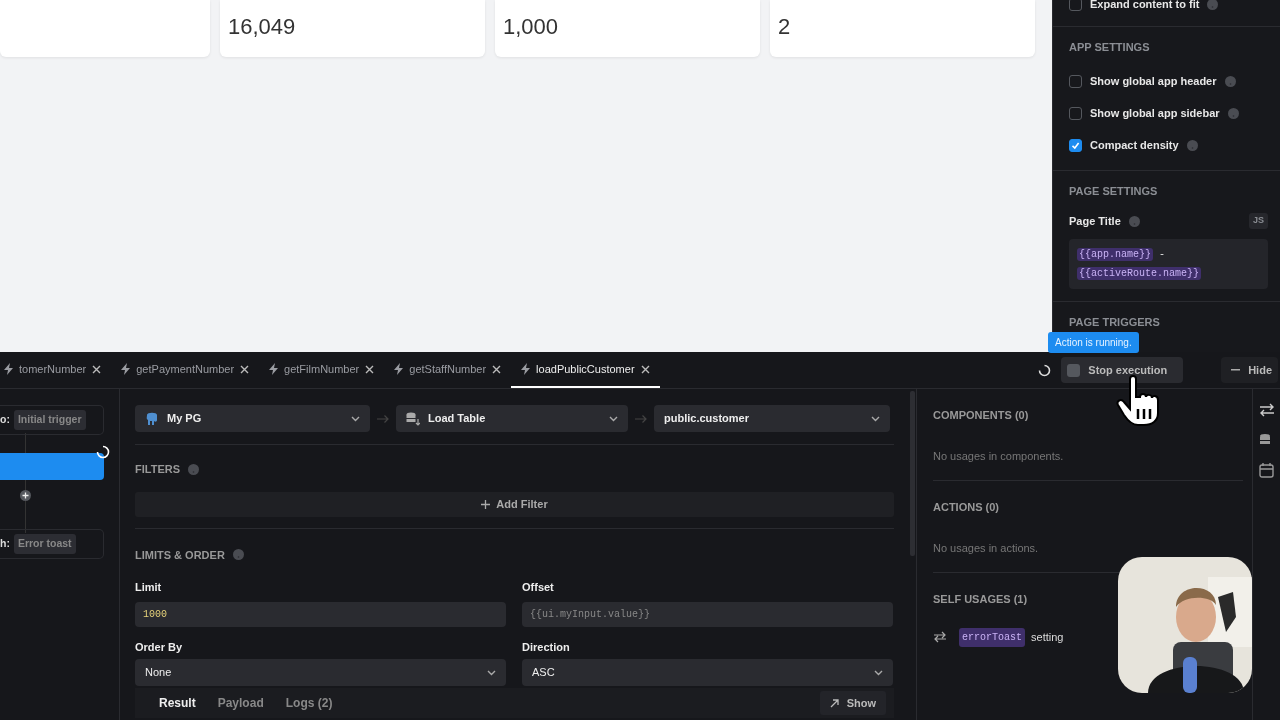 The width and height of the screenshot is (1280, 720). What do you see at coordinates (981, 599) in the screenshot?
I see `section-title: SELF USAGES (1)` at bounding box center [981, 599].